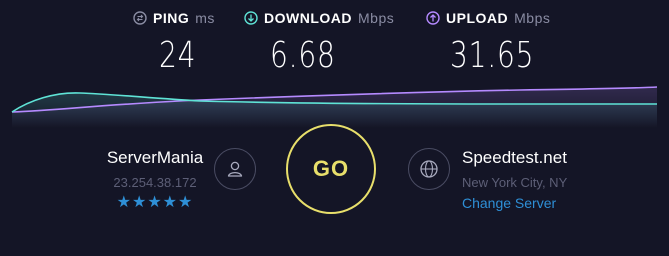 The width and height of the screenshot is (669, 256). I want to click on download-stat: DOWNLOAD Mbps 6.68, so click(329, 45).